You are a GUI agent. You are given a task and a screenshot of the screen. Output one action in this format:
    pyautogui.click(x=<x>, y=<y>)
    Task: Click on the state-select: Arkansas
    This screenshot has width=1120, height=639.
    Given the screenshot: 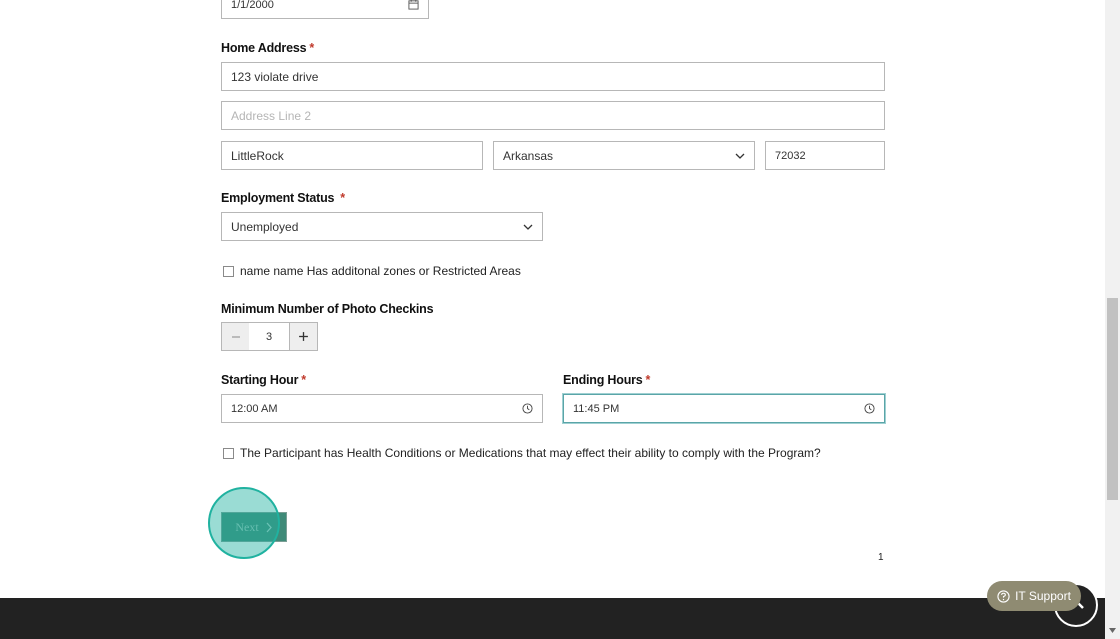 What is the action you would take?
    pyautogui.click(x=624, y=155)
    